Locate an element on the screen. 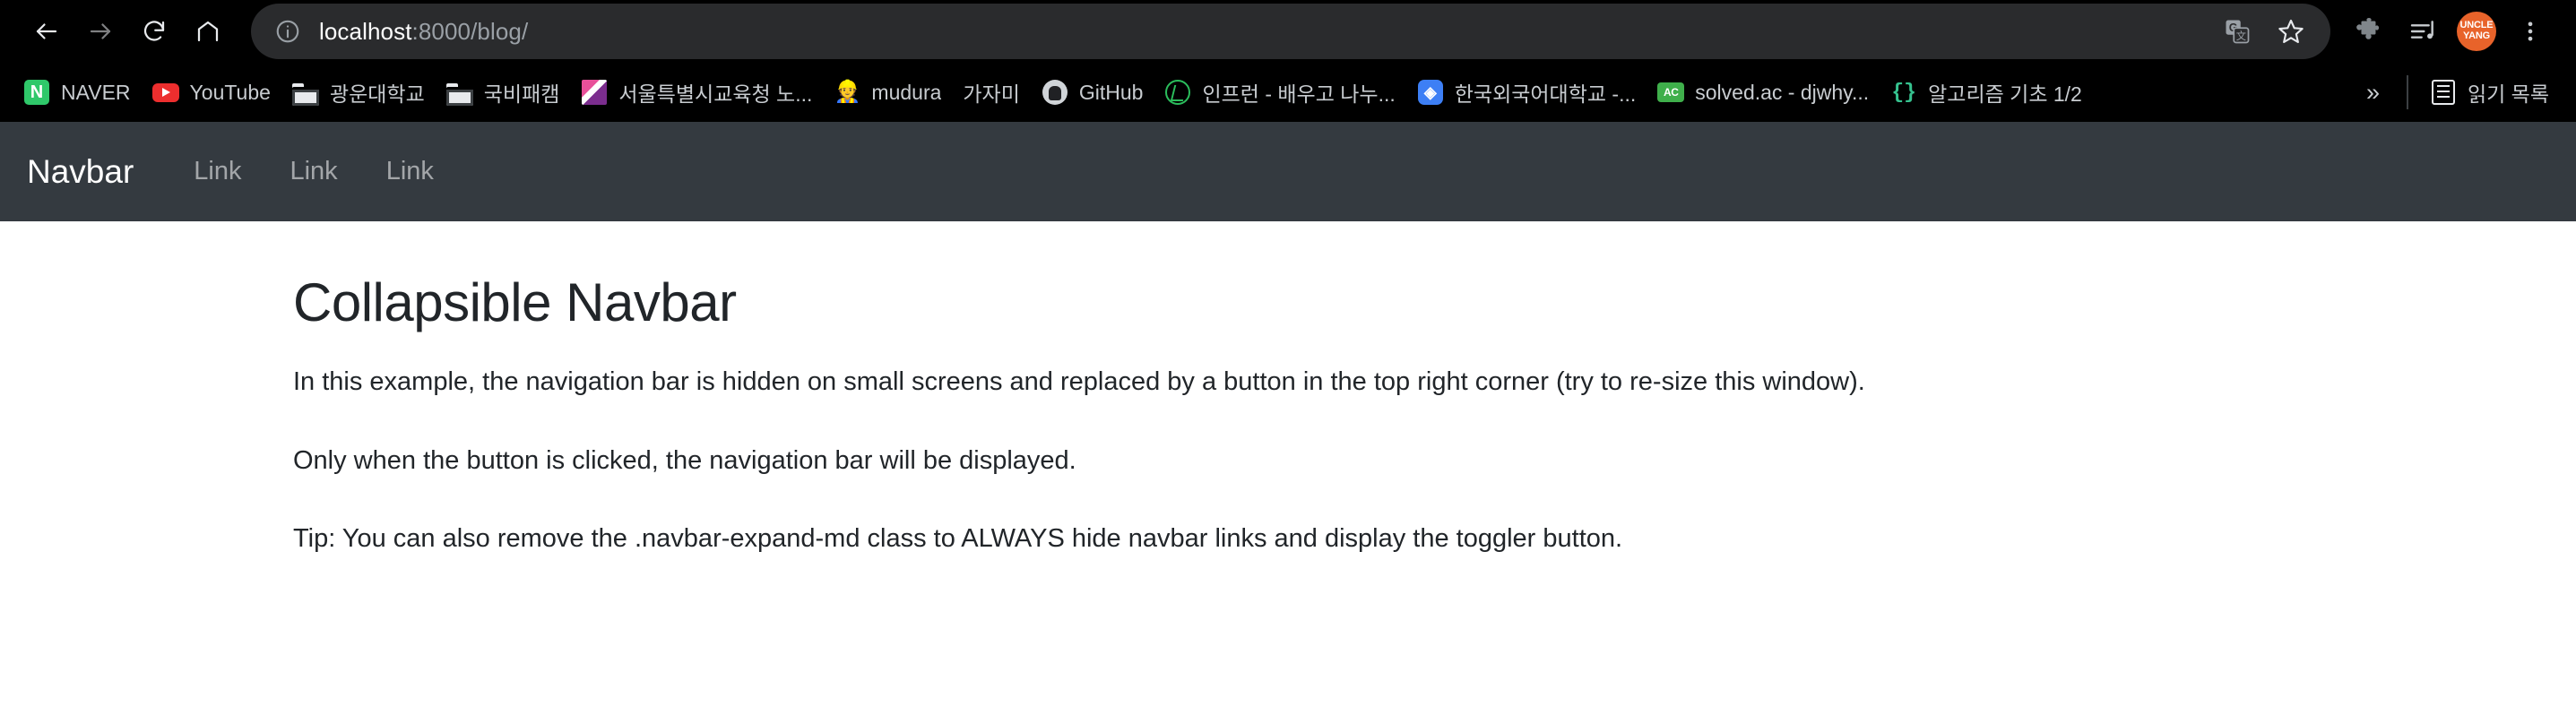 Image resolution: width=2576 pixels, height=724 pixels. bookmark-label: NAVER is located at coordinates (96, 92).